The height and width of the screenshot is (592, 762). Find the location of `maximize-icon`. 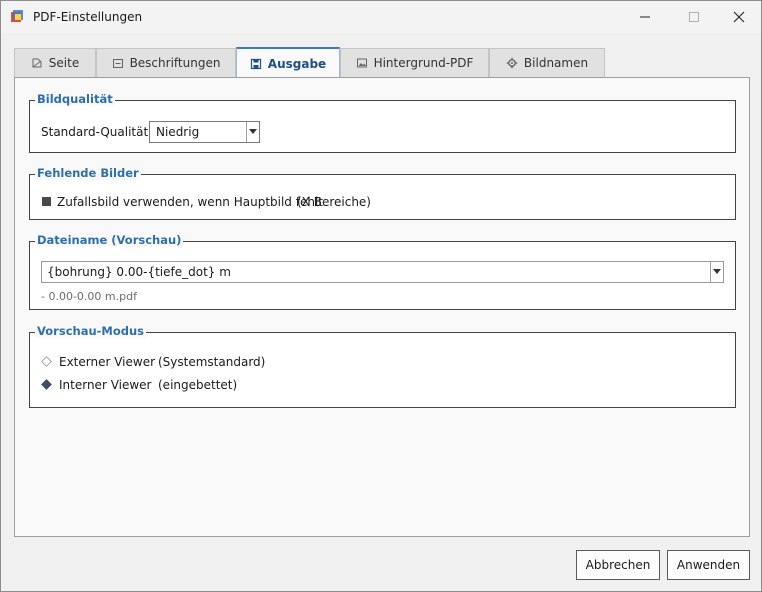

maximize-icon is located at coordinates (694, 17).